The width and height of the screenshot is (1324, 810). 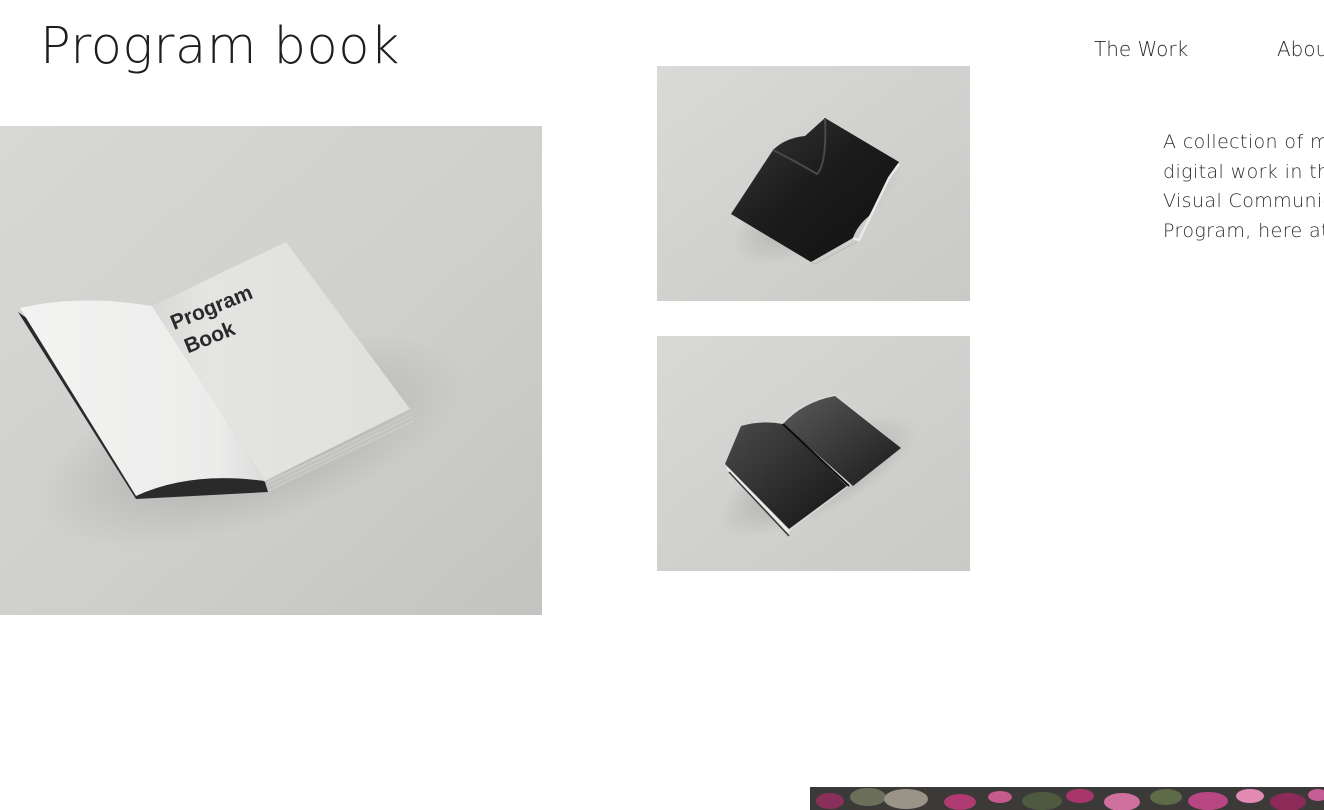 I want to click on nav-link-about: About, so click(x=1300, y=49).